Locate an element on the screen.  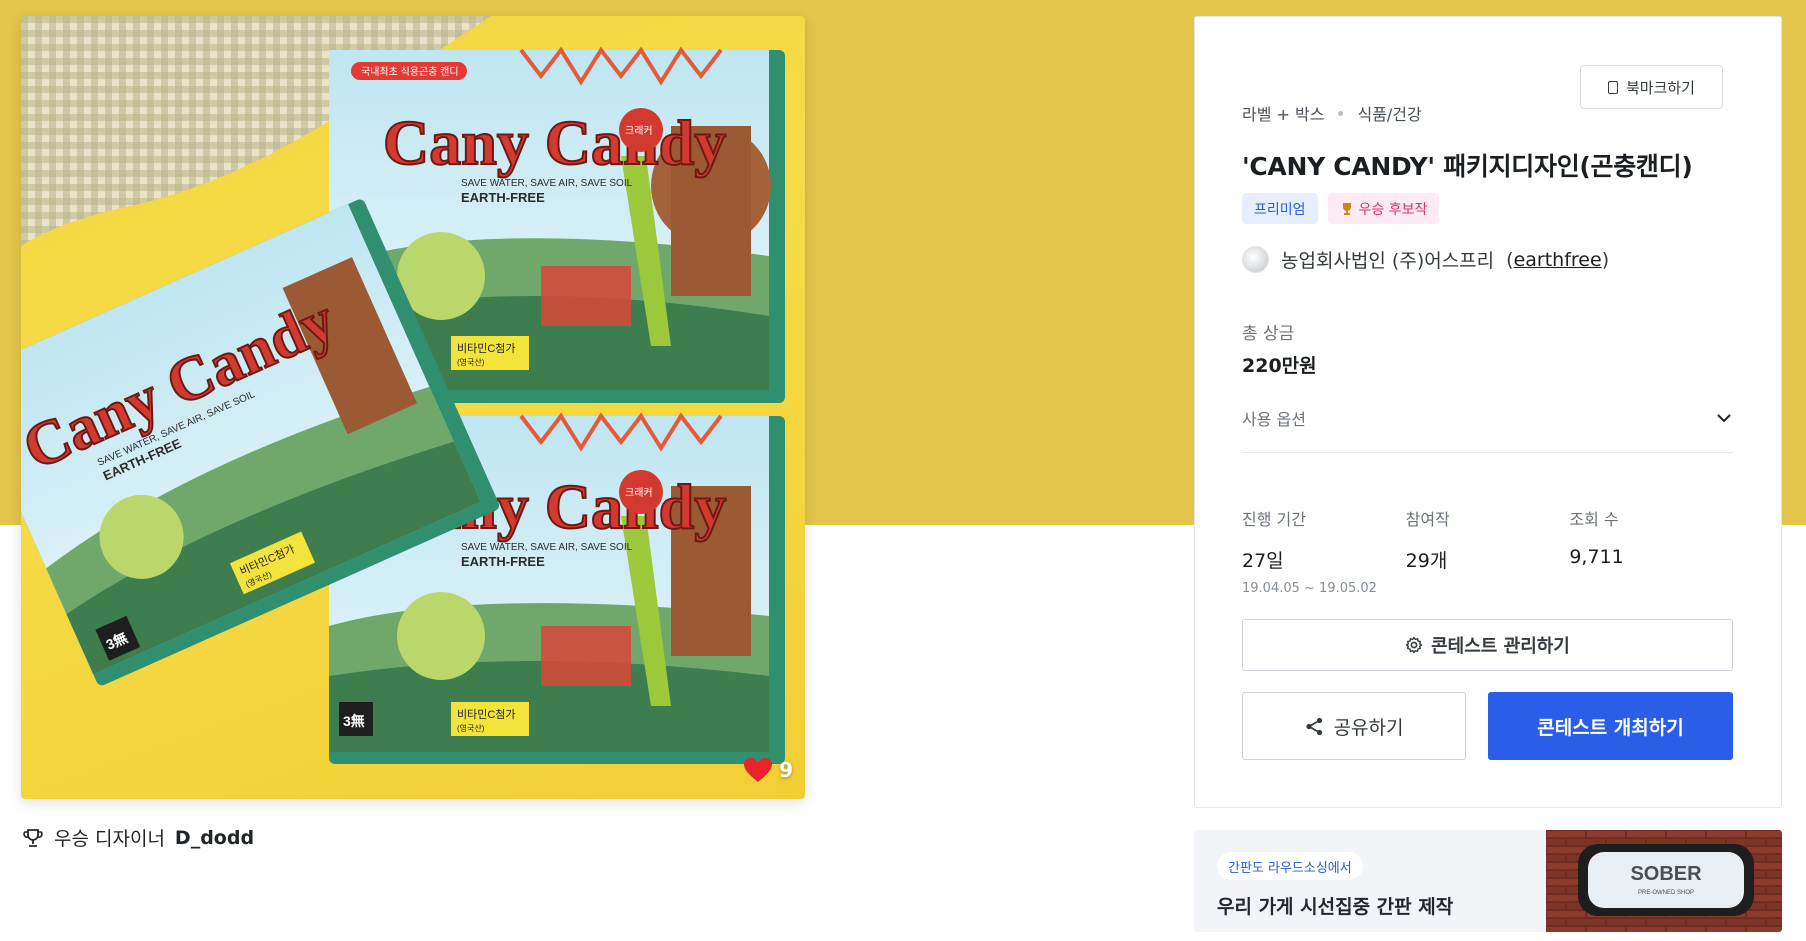
gear-icon is located at coordinates (1414, 645).